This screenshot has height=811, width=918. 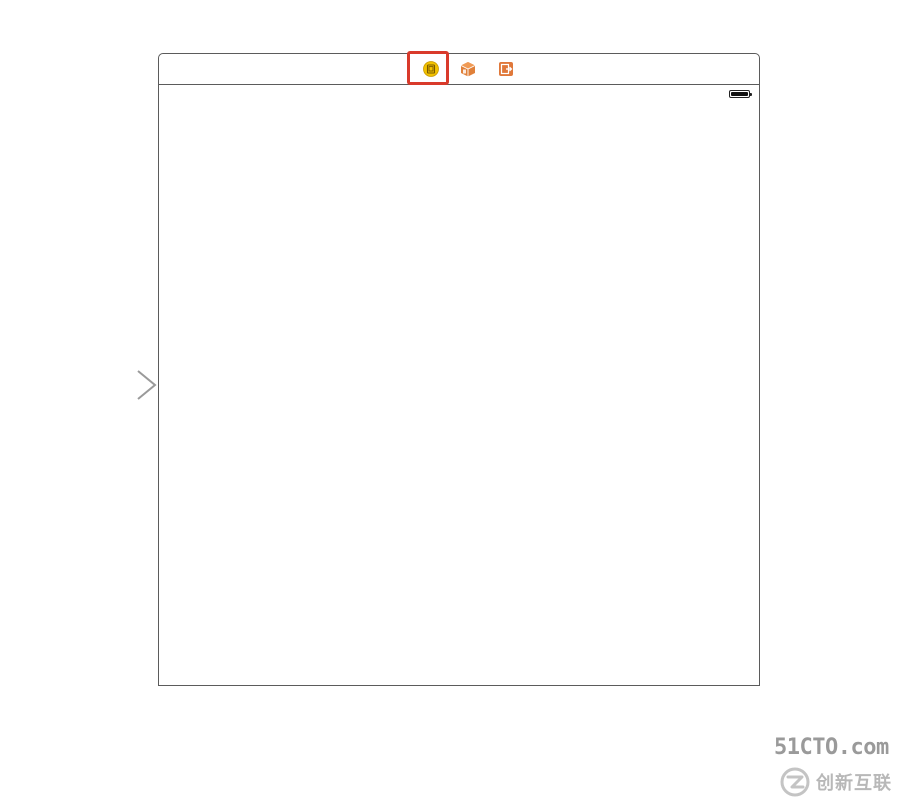 What do you see at coordinates (506, 69) in the screenshot?
I see `exit-icon` at bounding box center [506, 69].